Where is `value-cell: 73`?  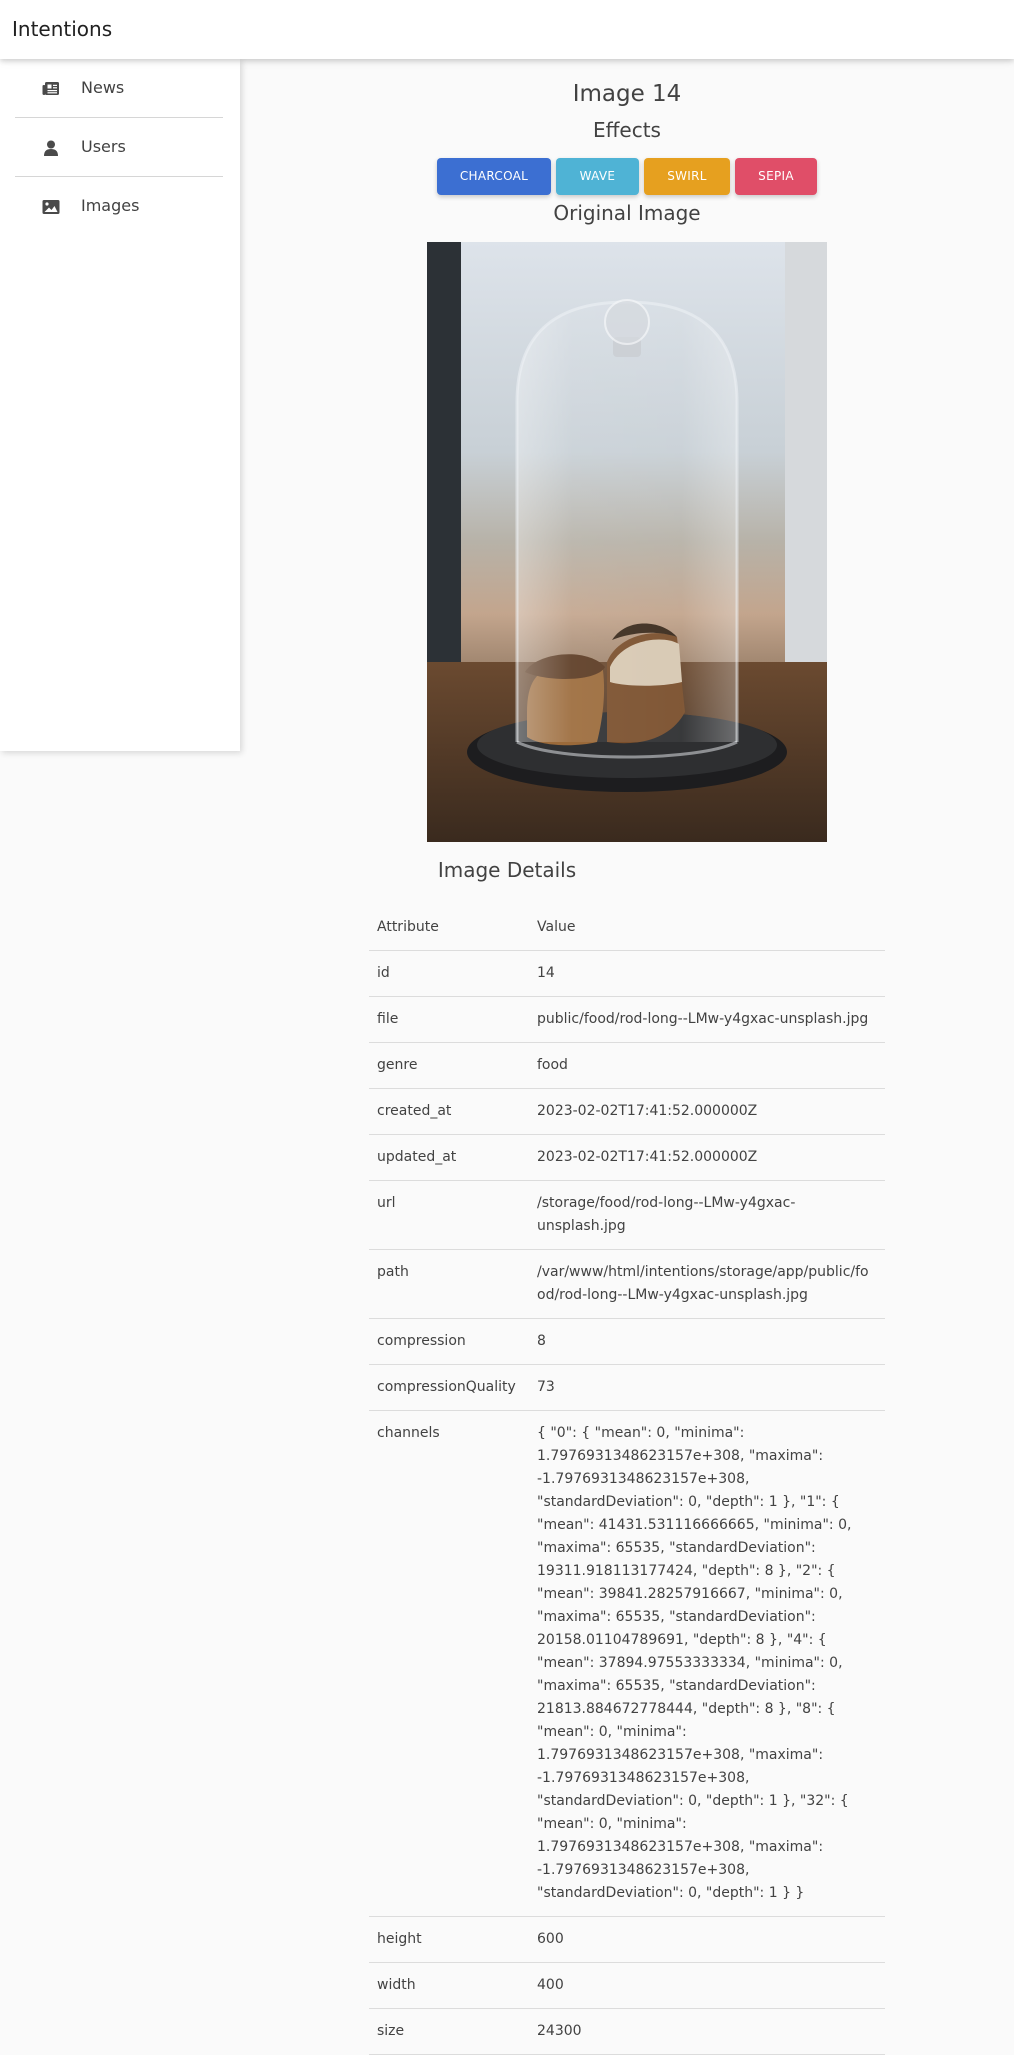
value-cell: 73 is located at coordinates (707, 1387).